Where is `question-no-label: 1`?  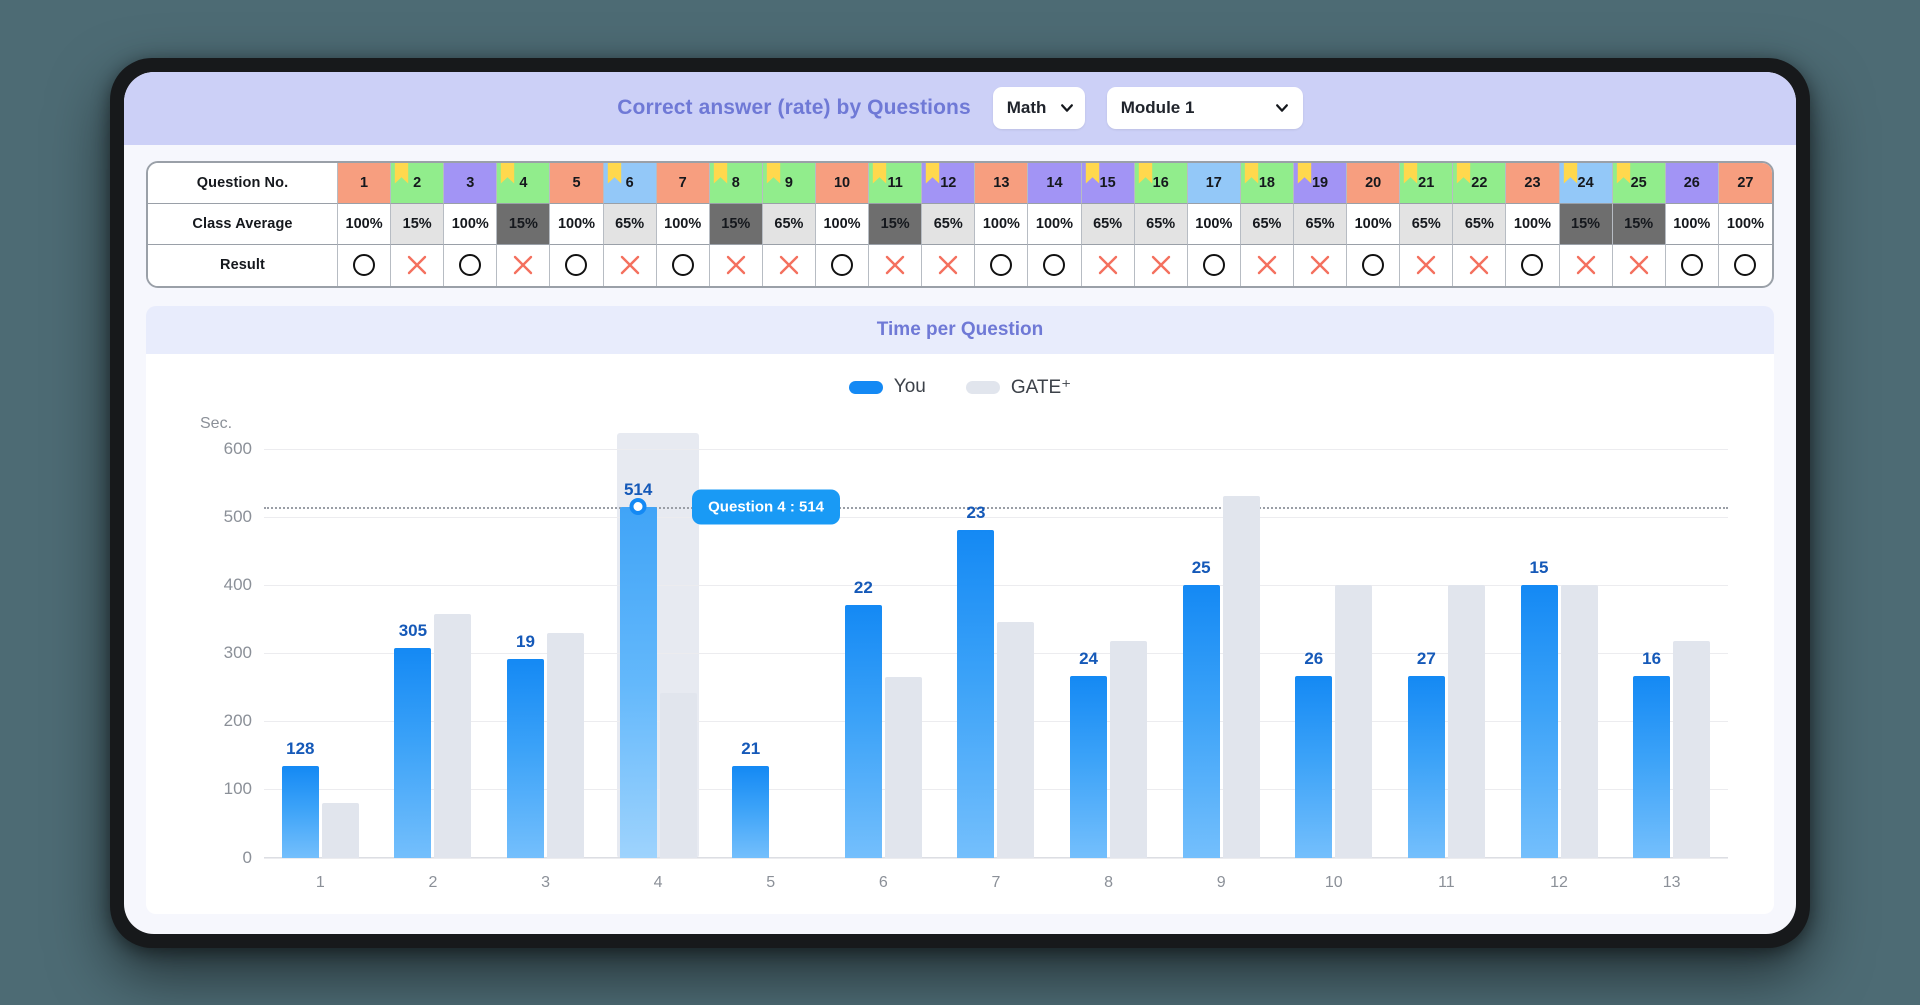
question-no-label: 1 is located at coordinates (364, 182).